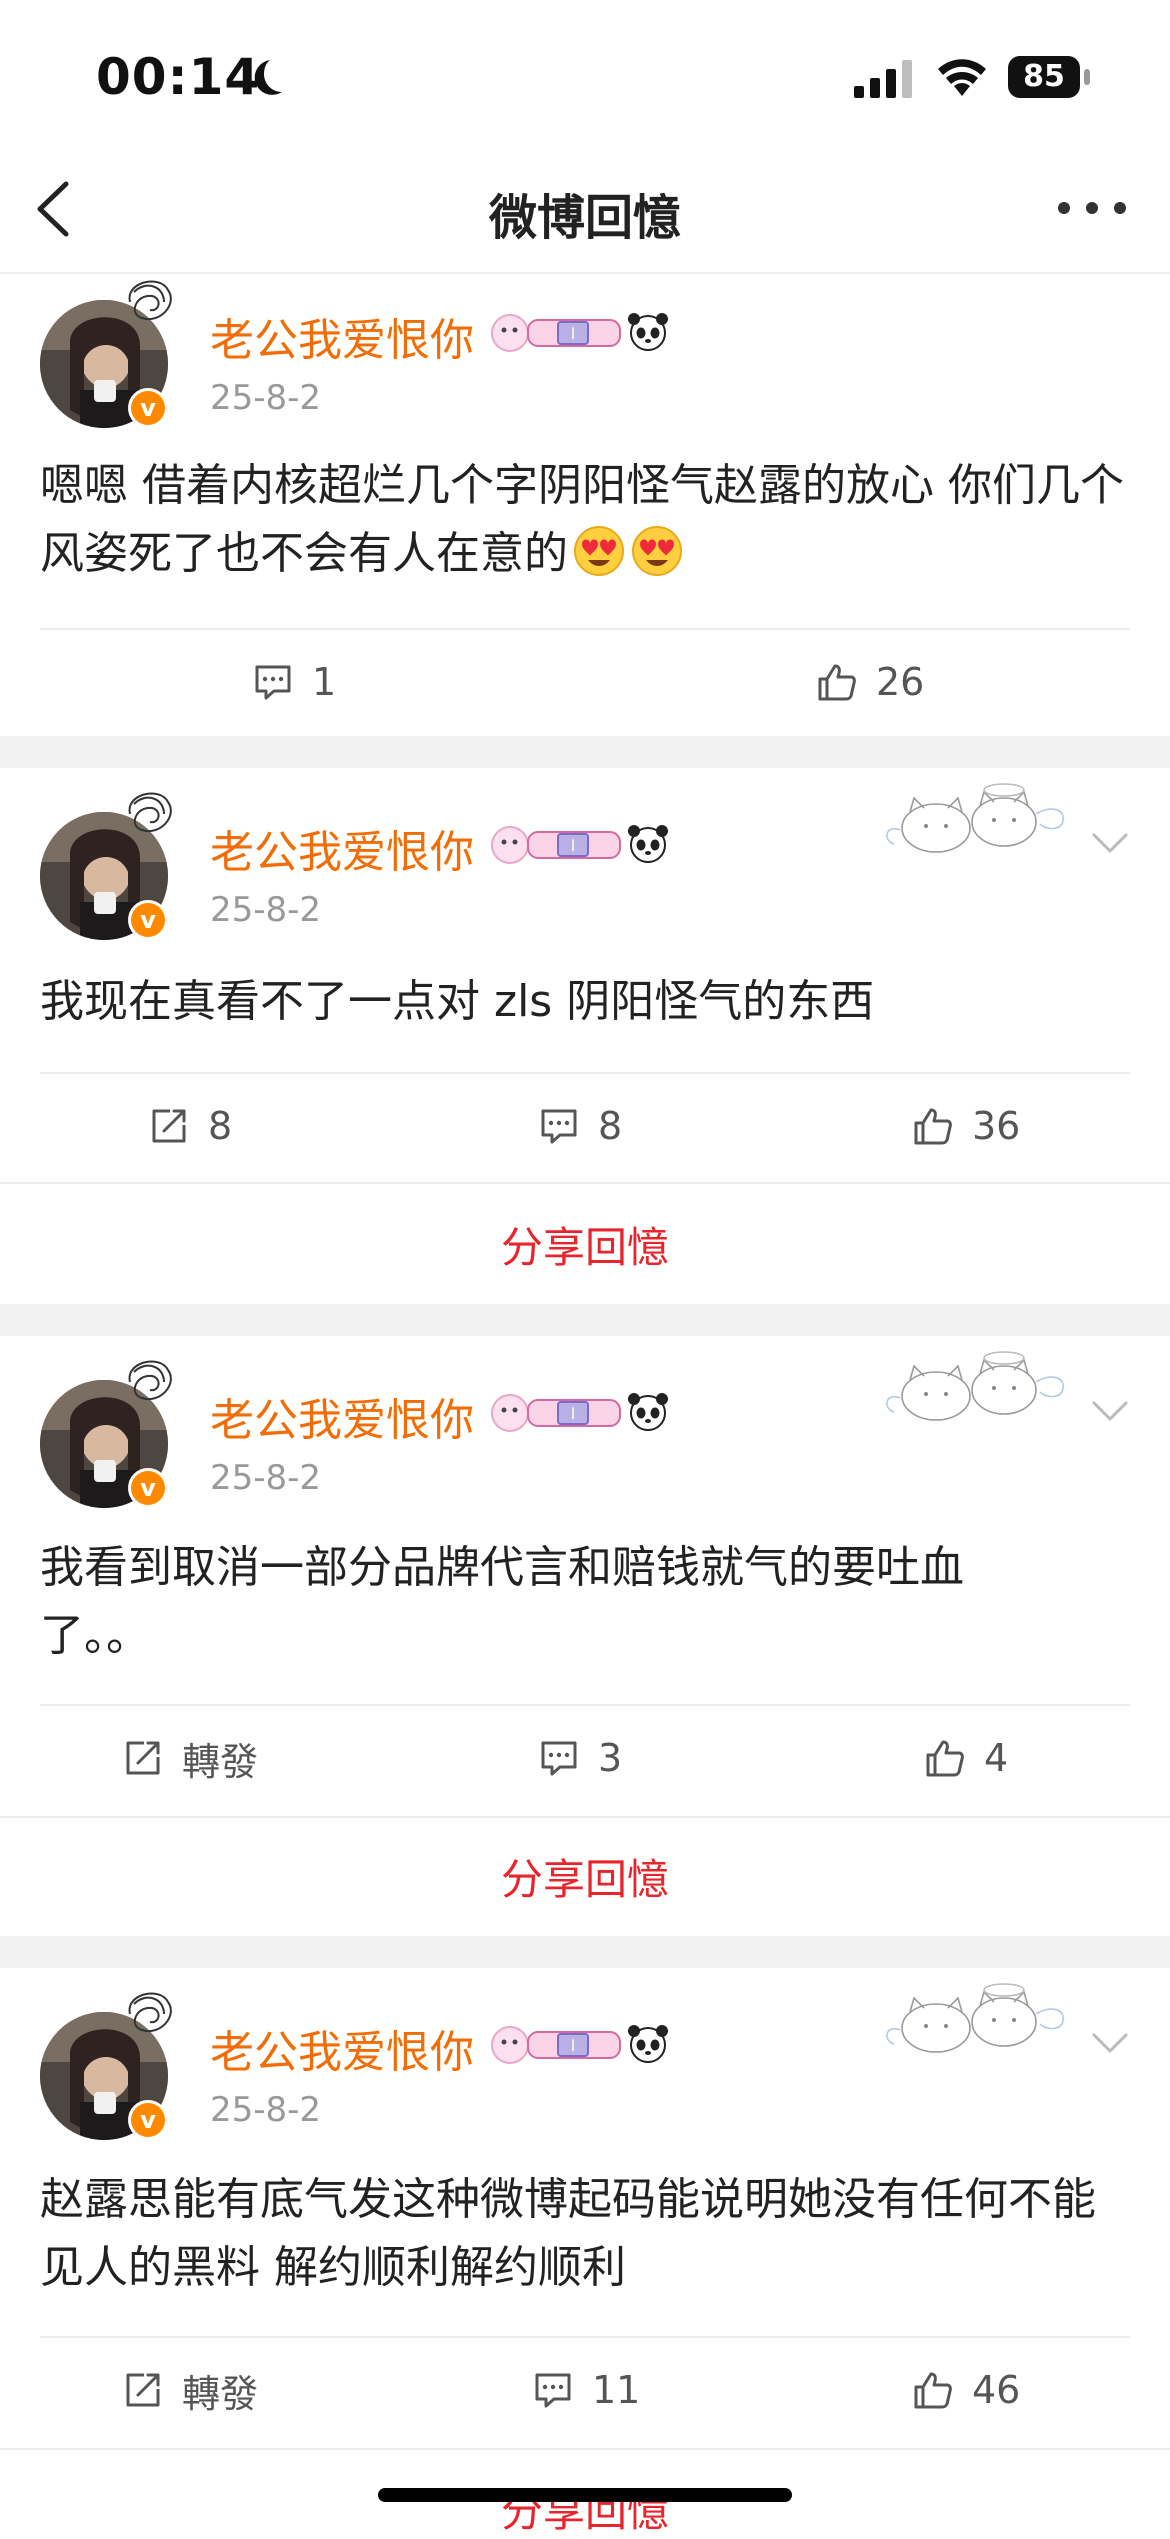 This screenshot has height=2539, width=1170. I want to click on signal-icon, so click(883, 79).